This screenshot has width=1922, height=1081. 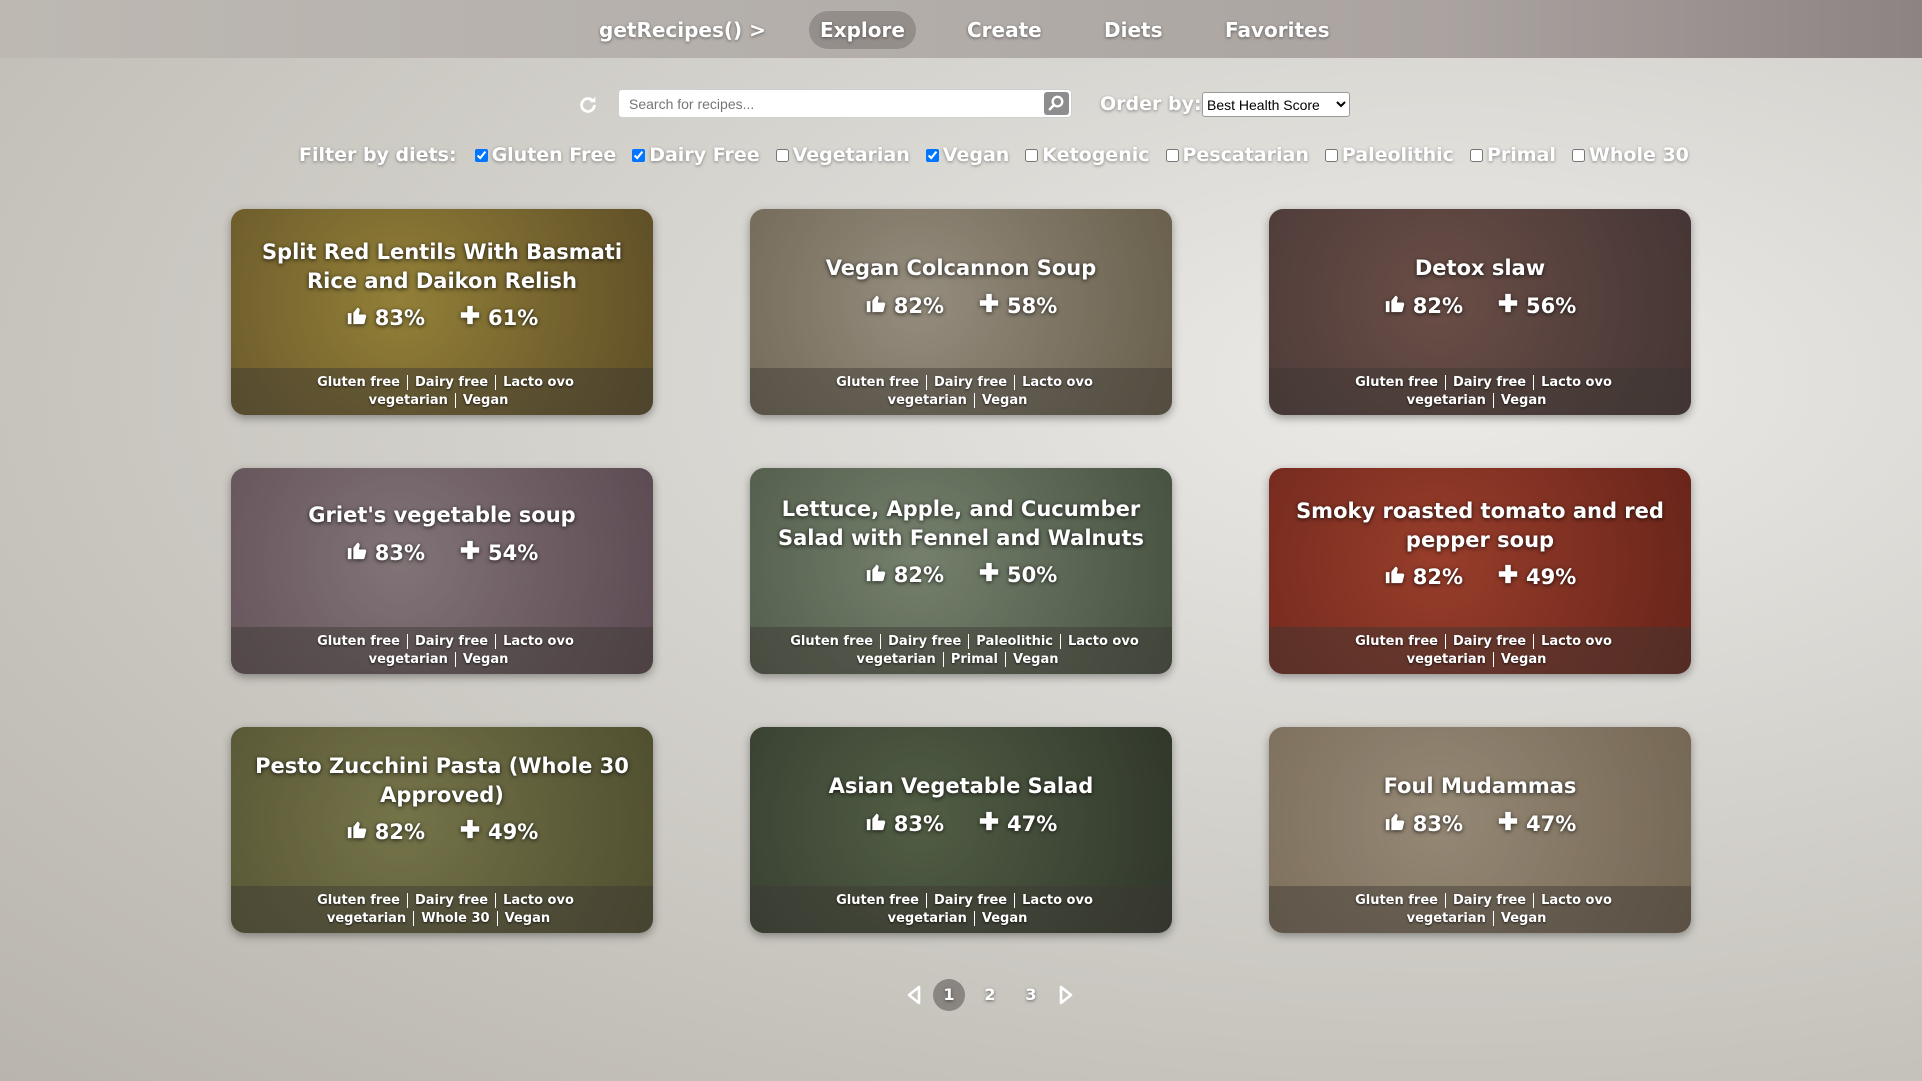 What do you see at coordinates (961, 786) in the screenshot?
I see `recipe-title: Asian Vegetable Salad` at bounding box center [961, 786].